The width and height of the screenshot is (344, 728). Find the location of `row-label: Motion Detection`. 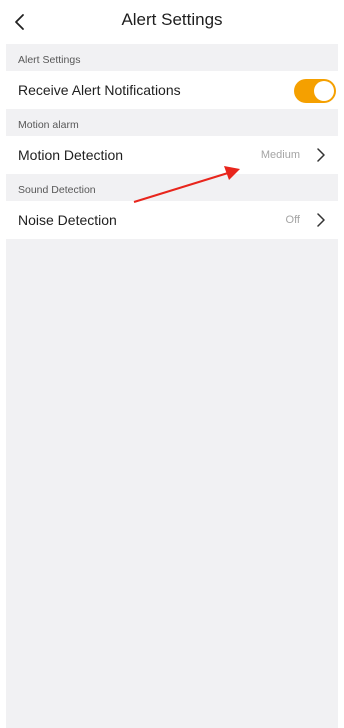

row-label: Motion Detection is located at coordinates (71, 155).